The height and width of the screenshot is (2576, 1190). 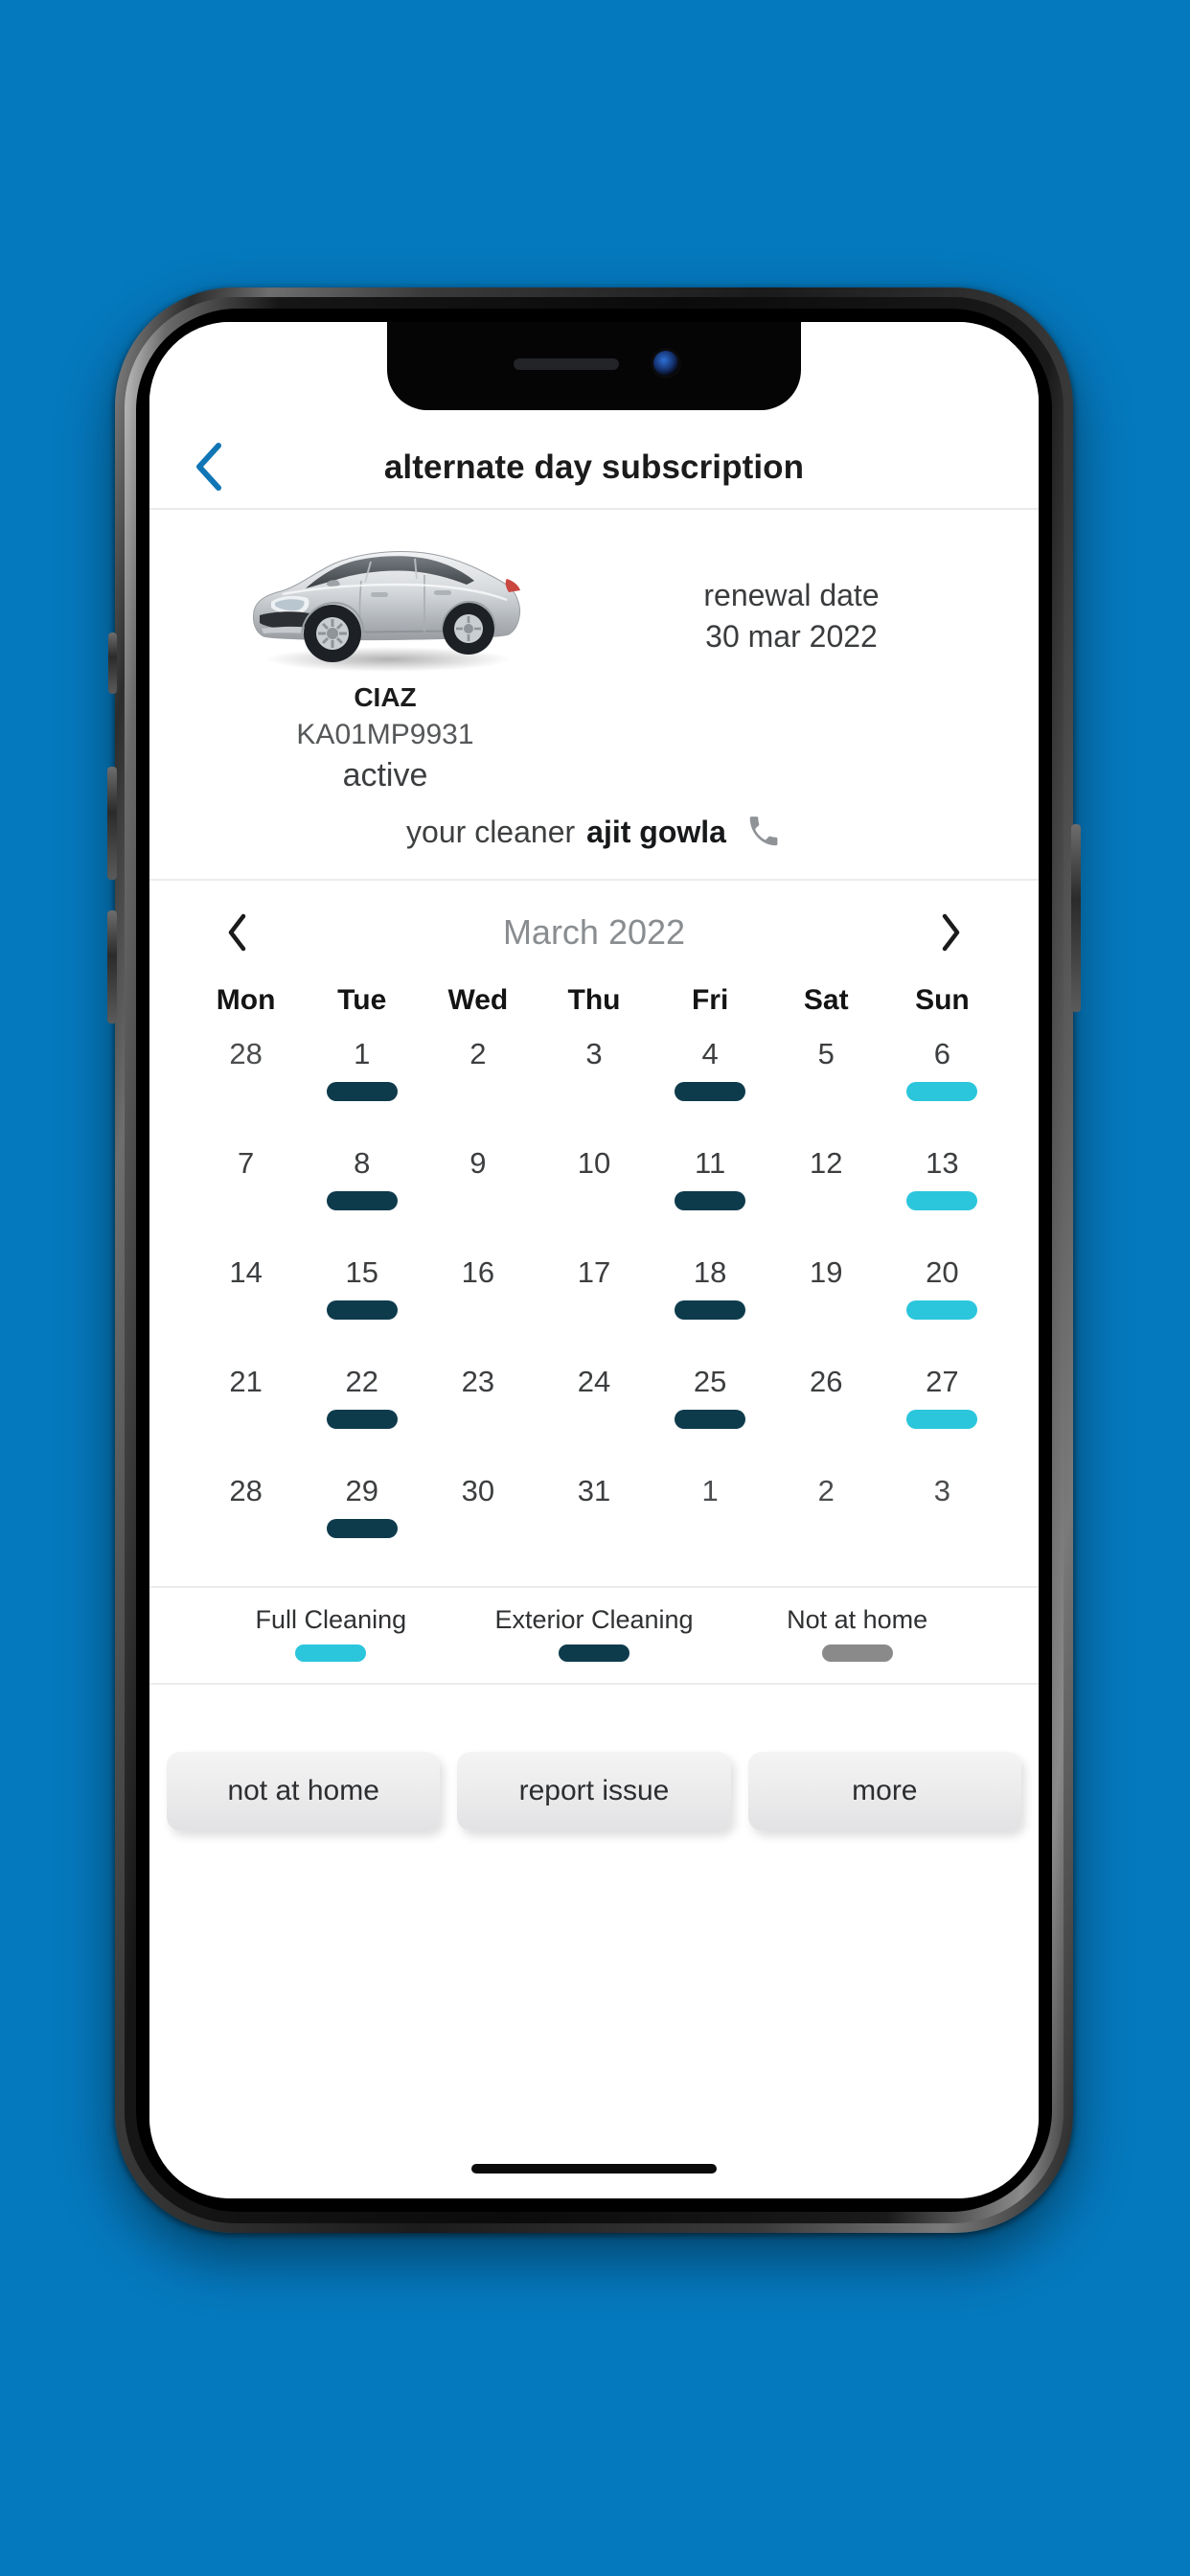 What do you see at coordinates (594, 1791) in the screenshot?
I see `report-issue-button: report issue` at bounding box center [594, 1791].